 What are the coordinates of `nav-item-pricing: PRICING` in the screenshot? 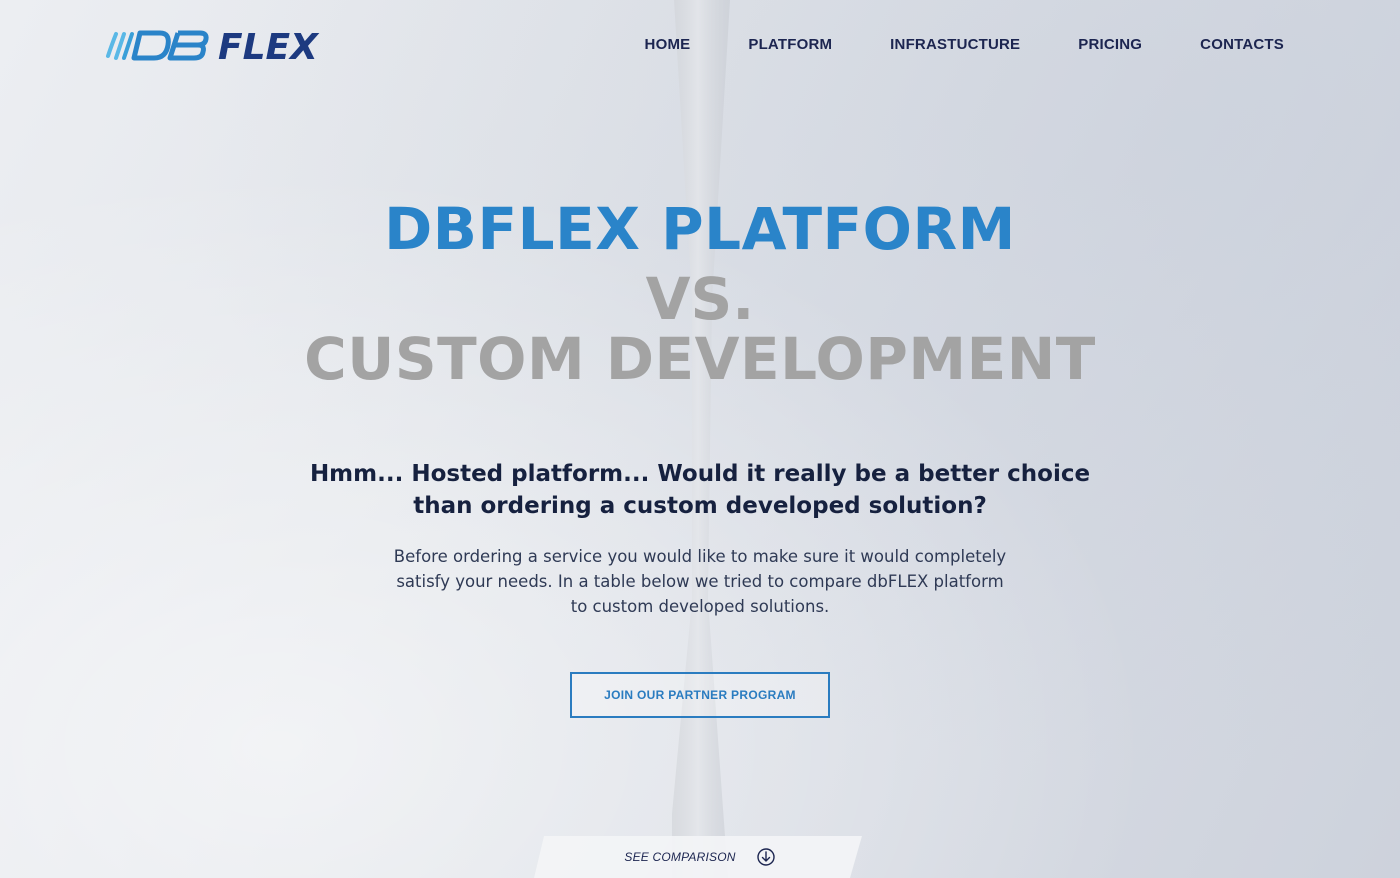 It's located at (1110, 45).